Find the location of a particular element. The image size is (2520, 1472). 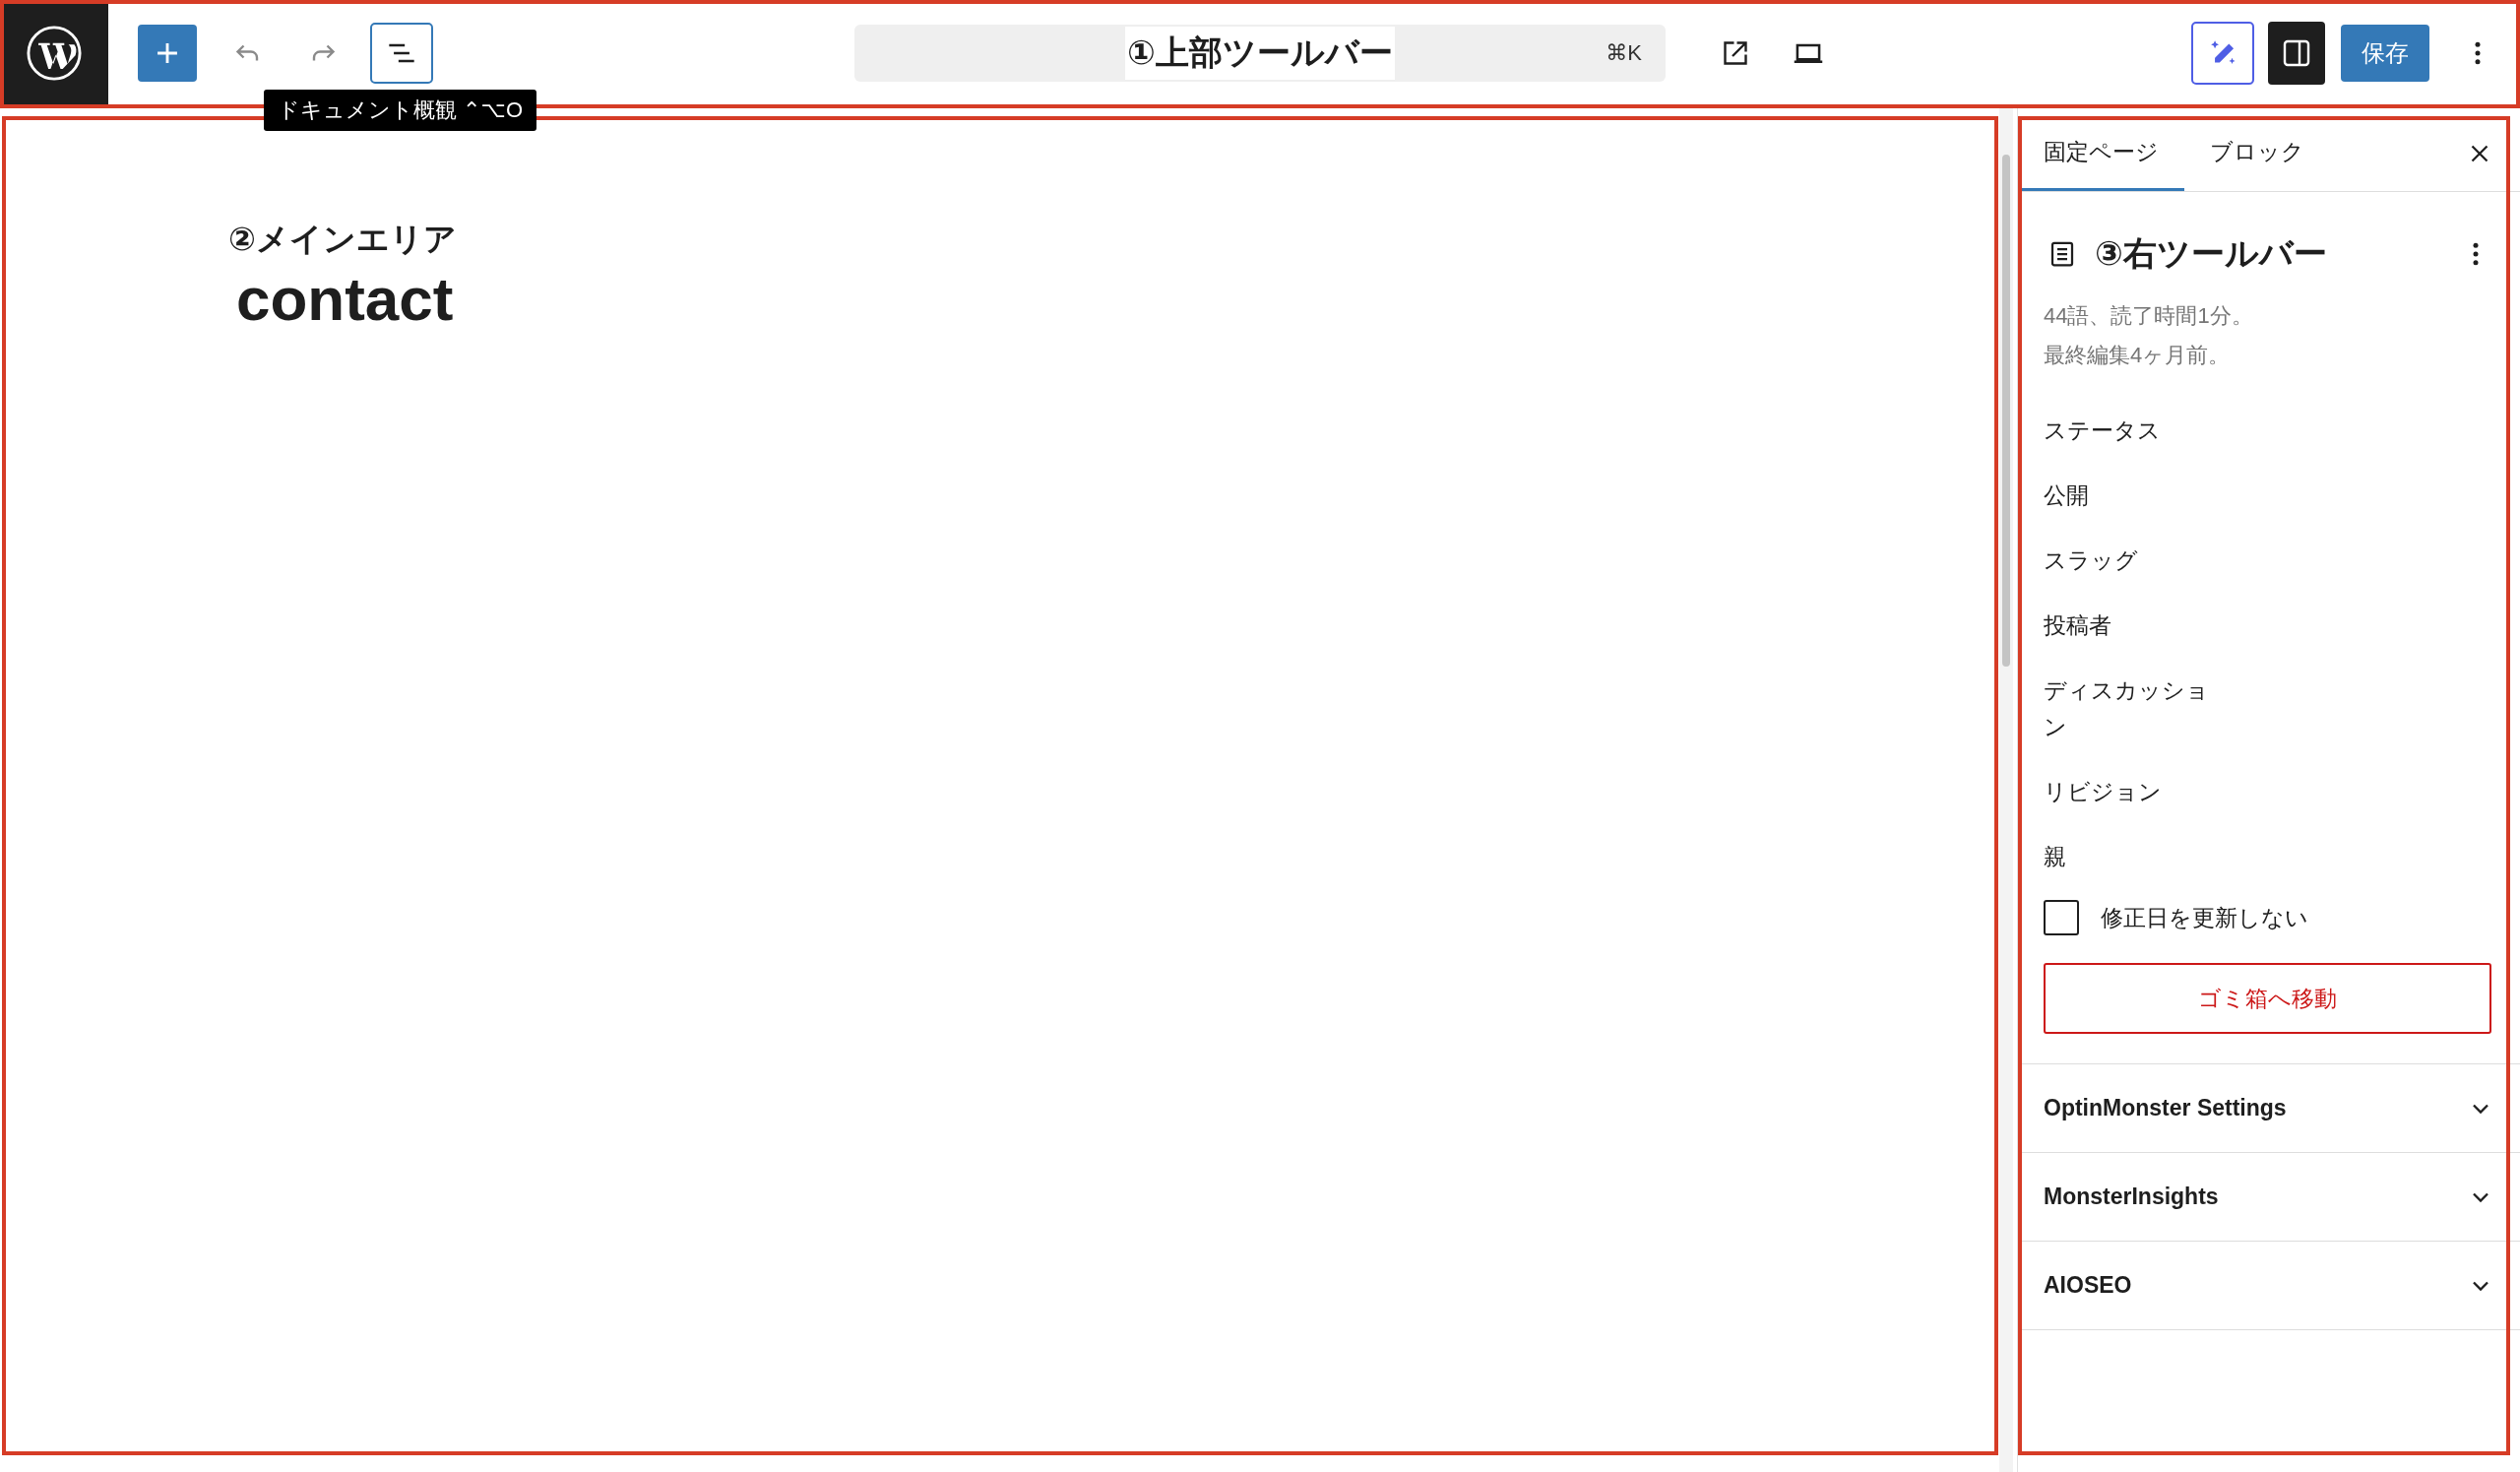

annotation-label: ③右ツールバー is located at coordinates (2211, 253).